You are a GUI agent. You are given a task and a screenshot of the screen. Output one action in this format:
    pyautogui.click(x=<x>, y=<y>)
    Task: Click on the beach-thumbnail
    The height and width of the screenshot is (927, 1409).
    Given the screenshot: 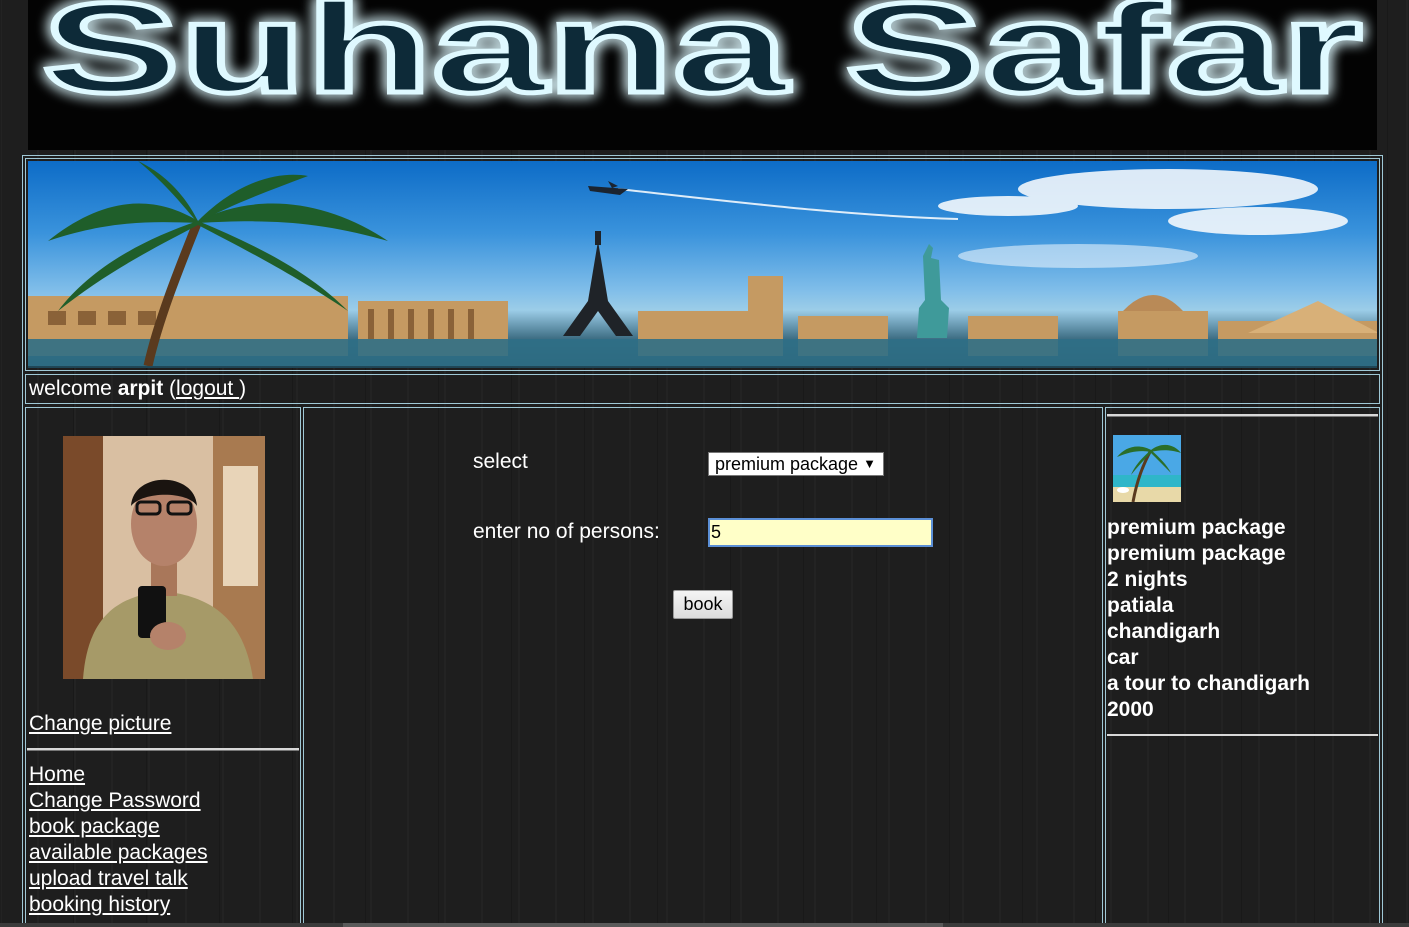 What is the action you would take?
    pyautogui.click(x=1147, y=468)
    